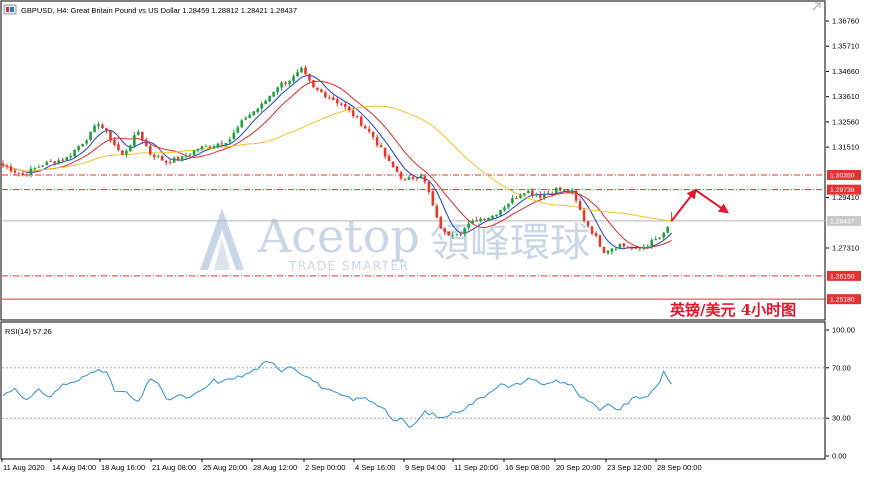 The image size is (870, 478). I want to click on price-level-label: 1.25180, so click(842, 300).